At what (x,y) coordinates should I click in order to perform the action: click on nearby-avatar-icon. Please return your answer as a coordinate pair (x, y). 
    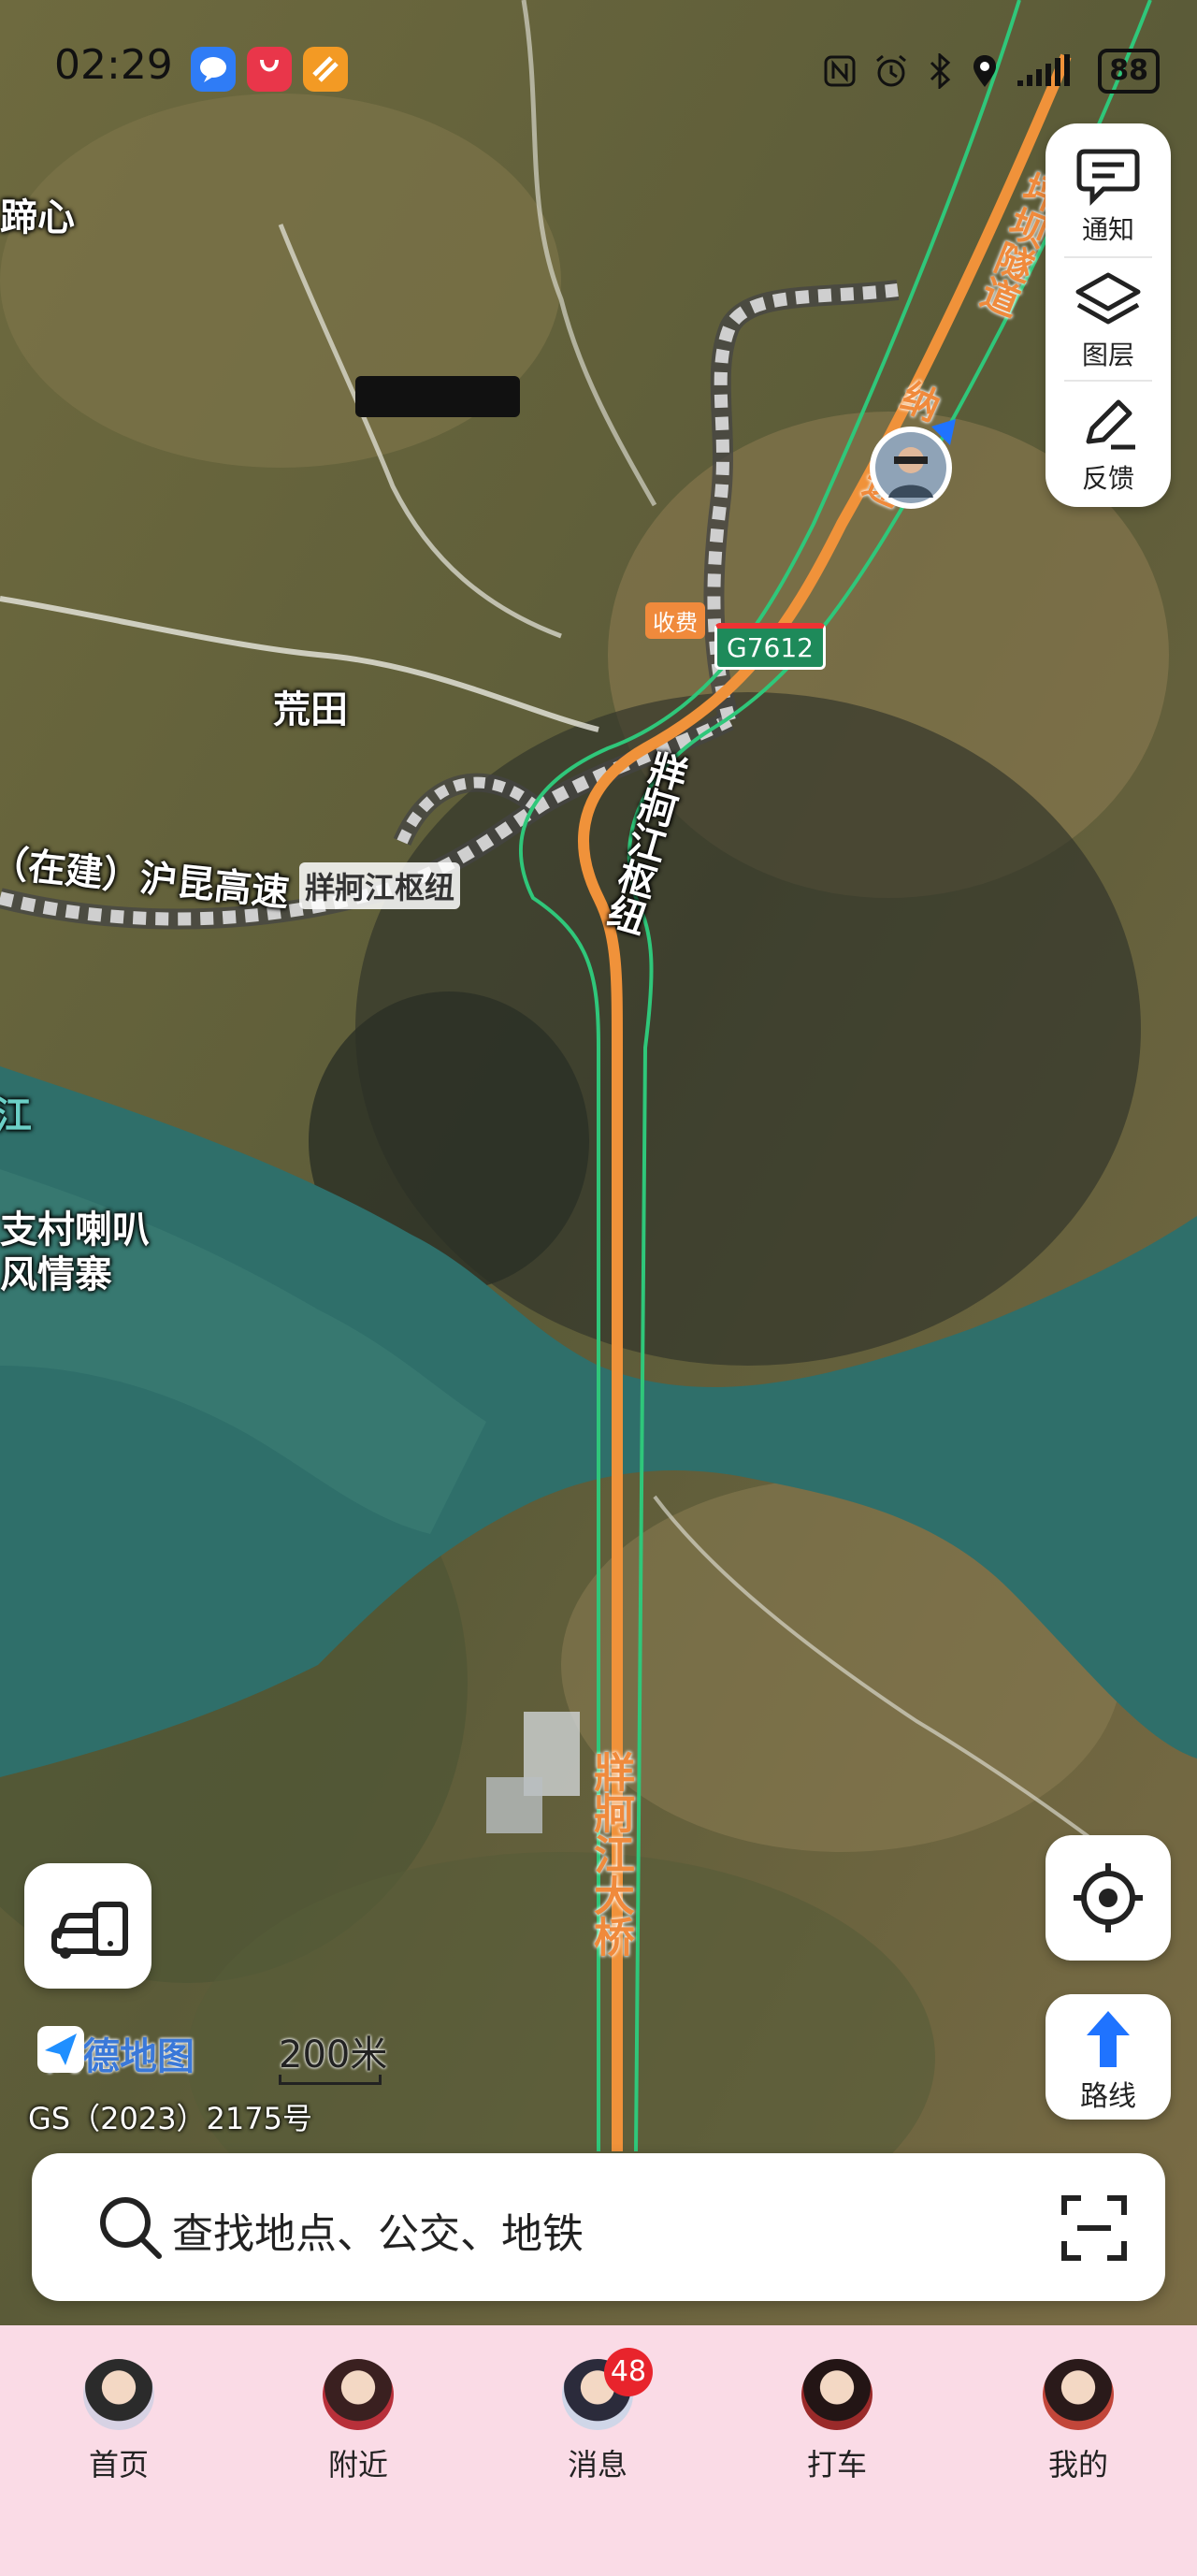
    Looking at the image, I should click on (358, 2394).